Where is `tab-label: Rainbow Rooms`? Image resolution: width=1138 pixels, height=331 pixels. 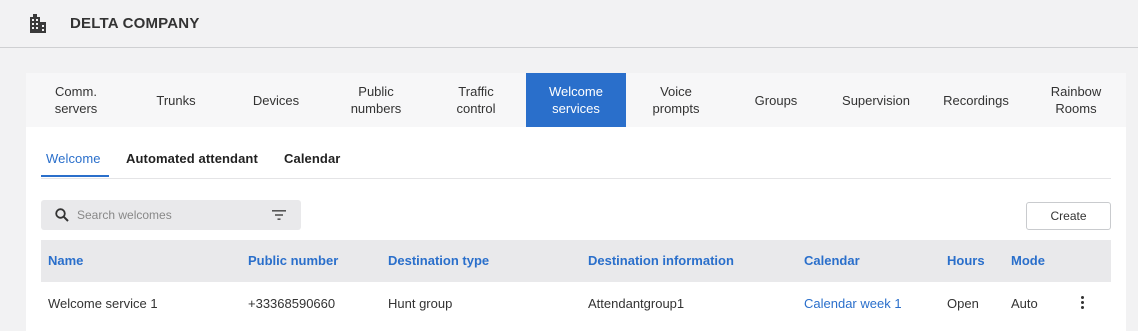
tab-label: Rainbow Rooms is located at coordinates (1076, 100).